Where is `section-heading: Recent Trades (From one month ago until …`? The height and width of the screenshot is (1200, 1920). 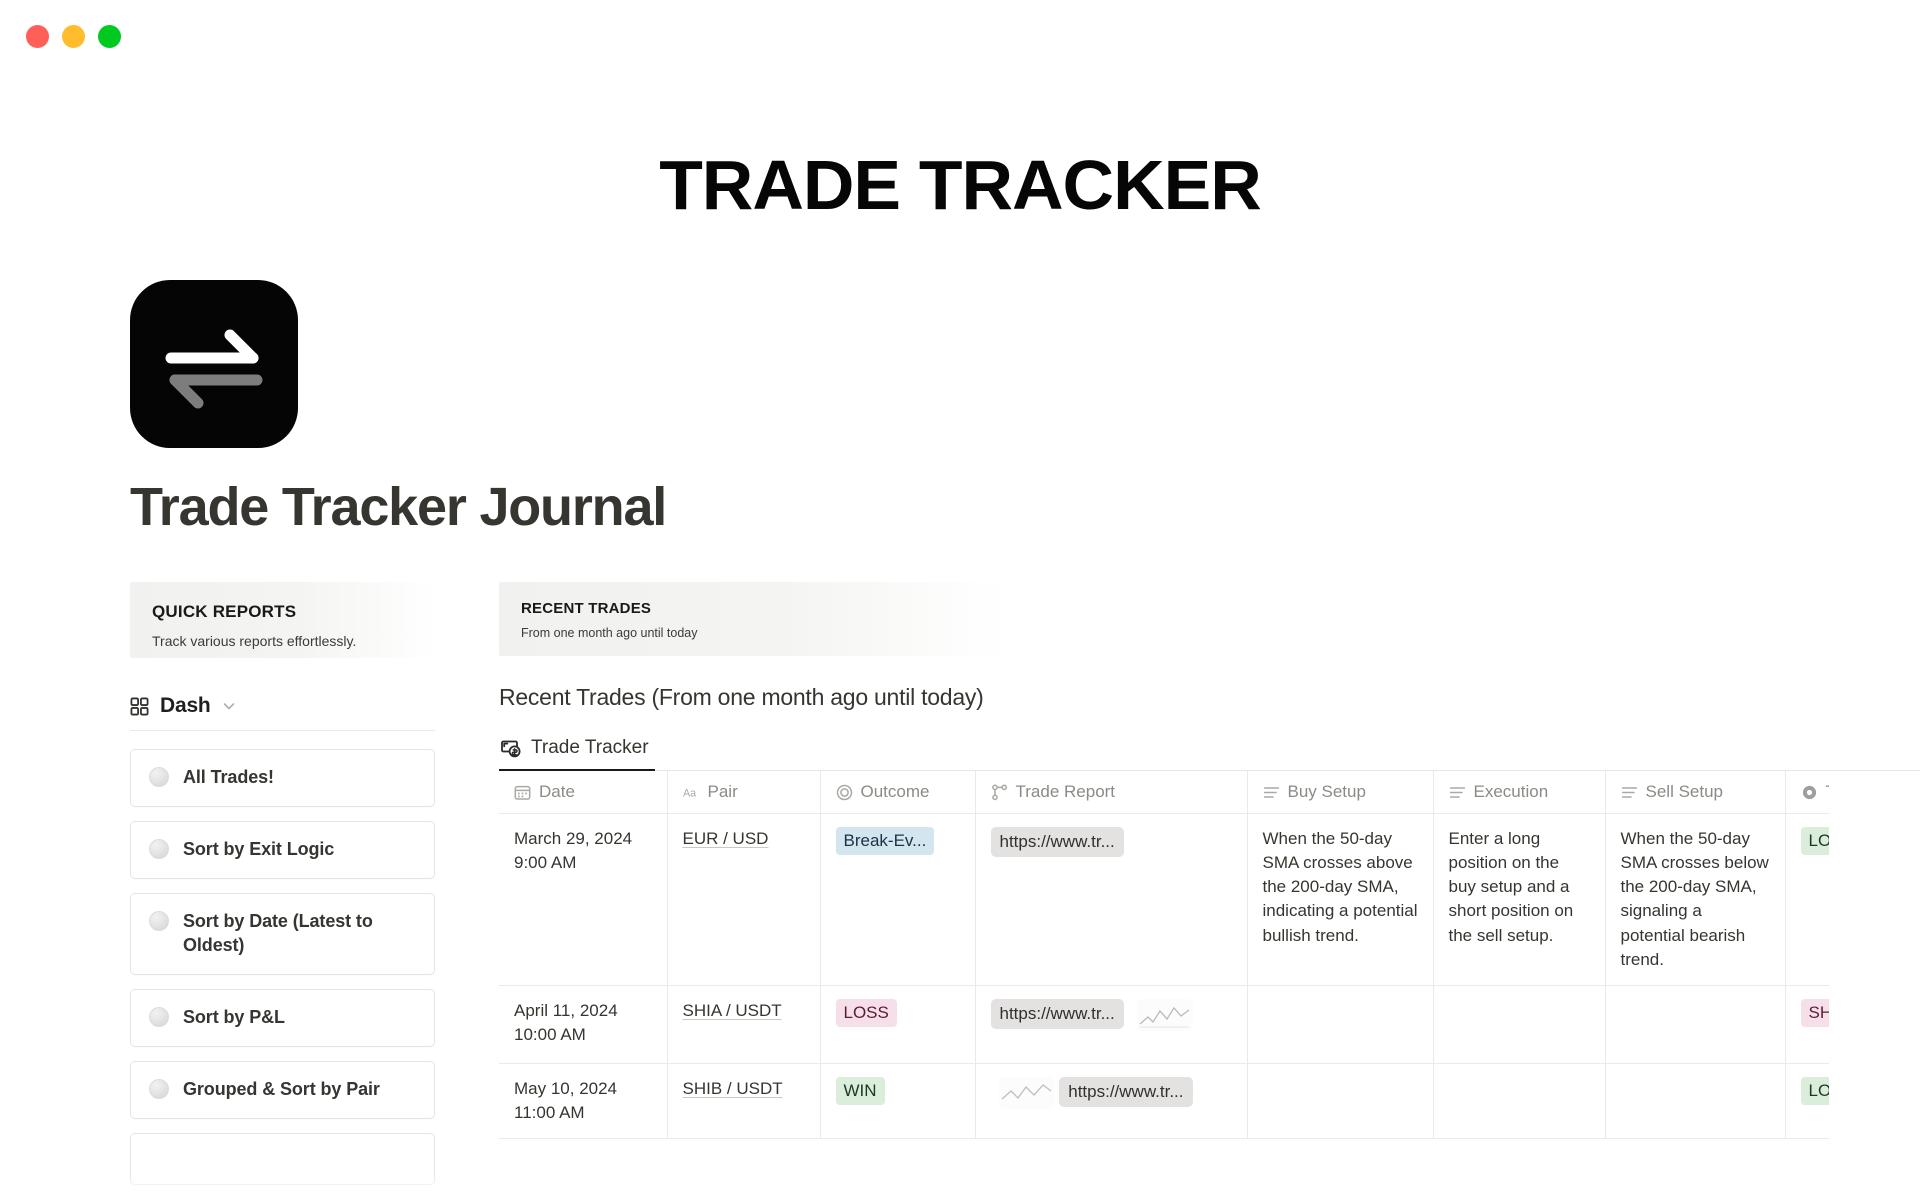 section-heading: Recent Trades (From one month ago until … is located at coordinates (741, 697).